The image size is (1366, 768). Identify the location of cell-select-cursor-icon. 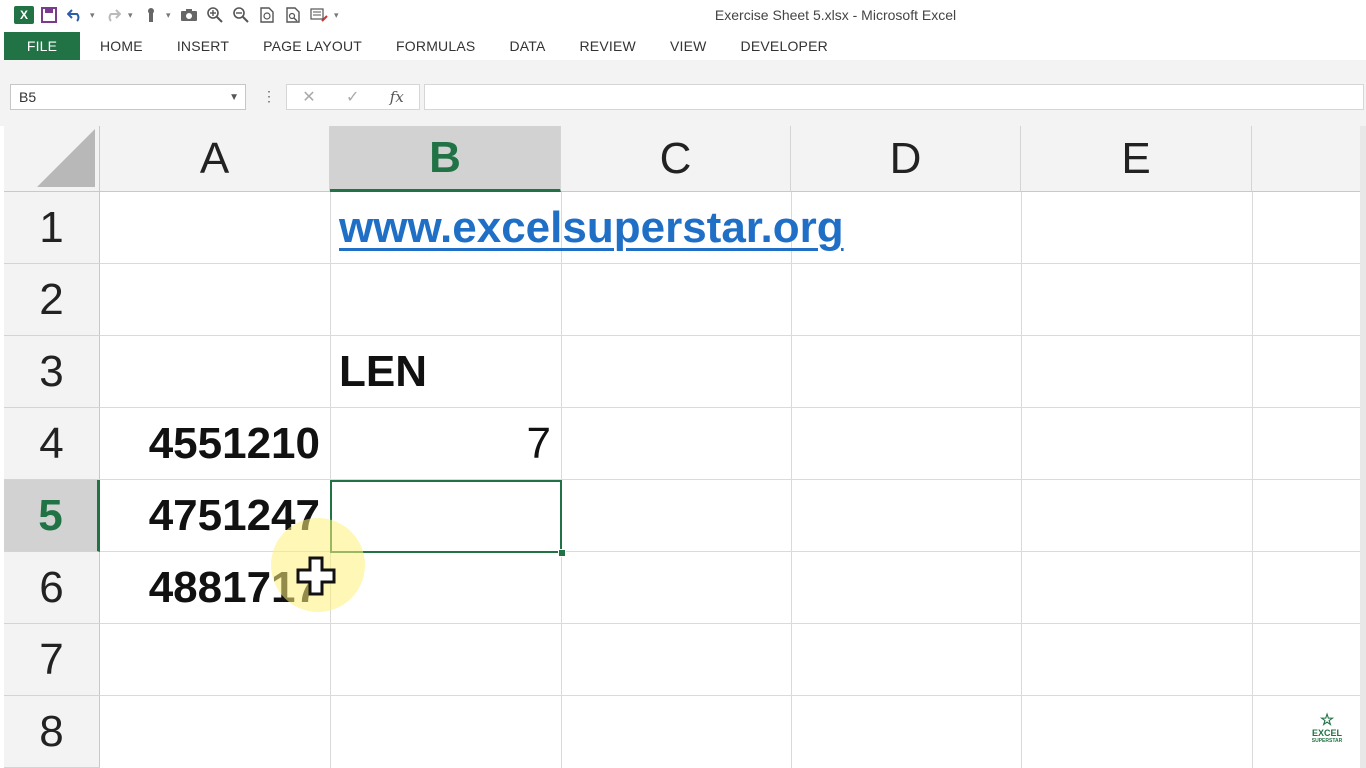
(316, 576).